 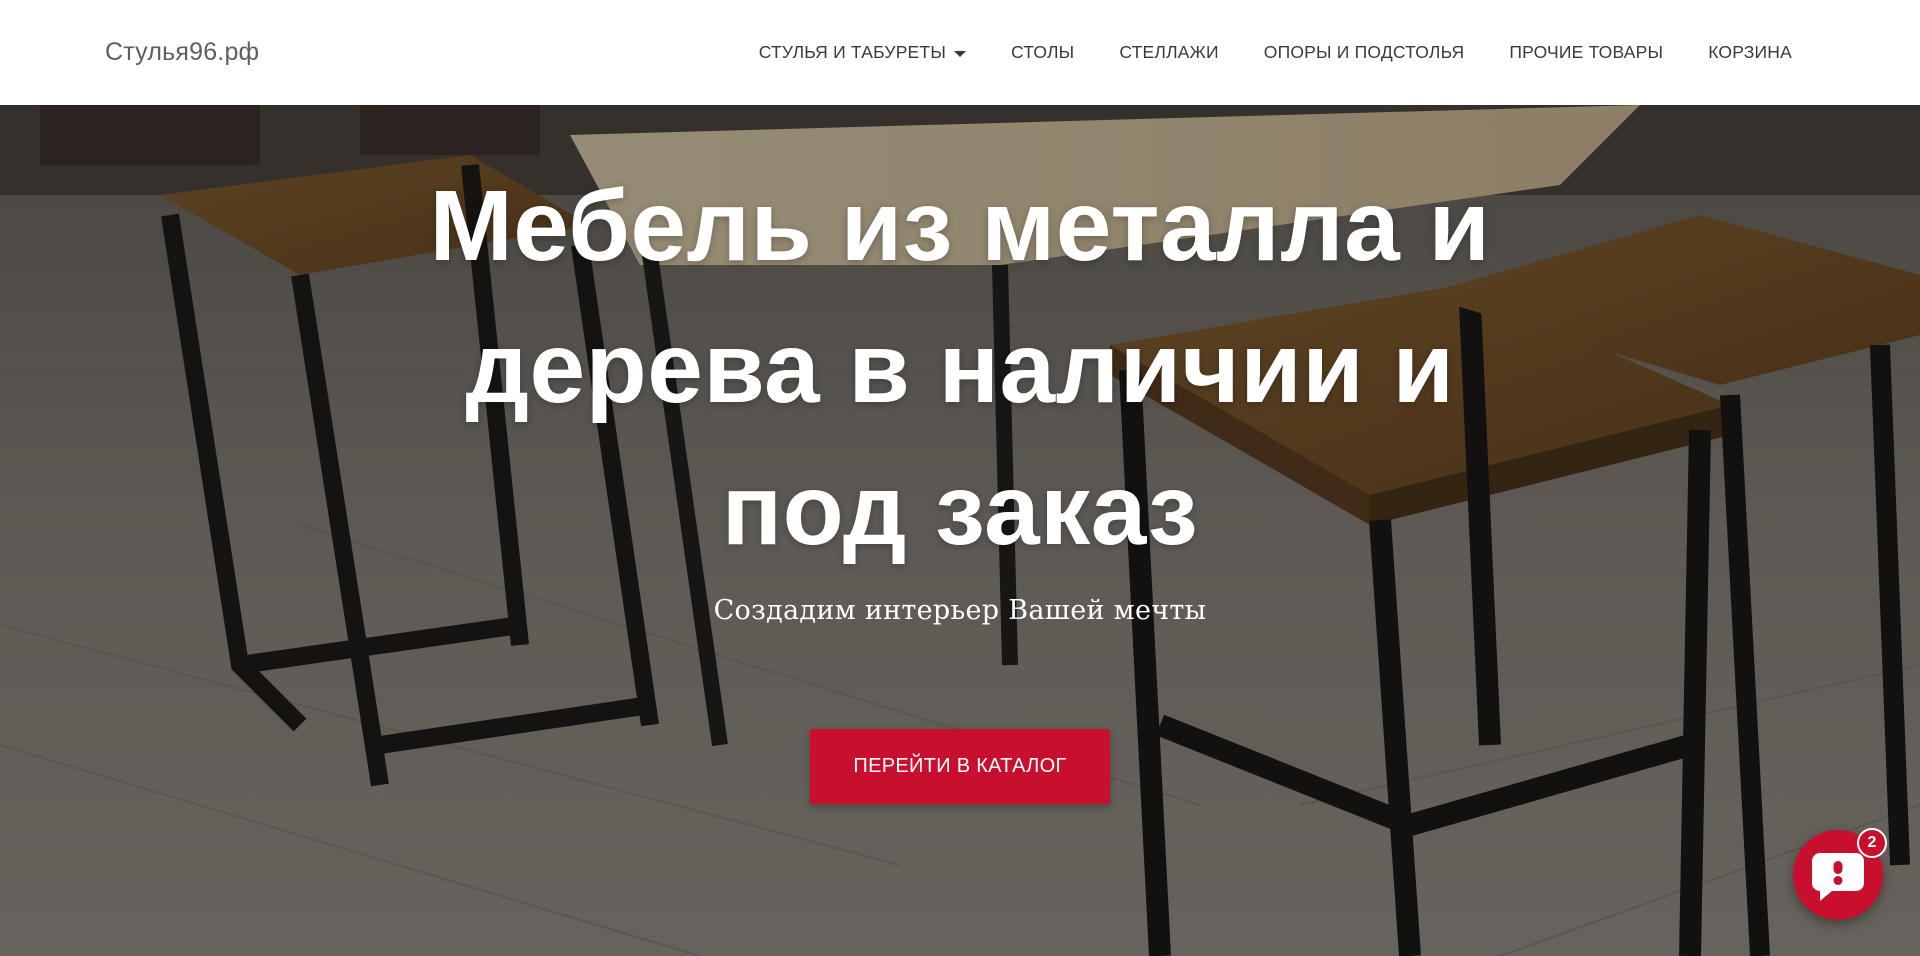 I want to click on nav-item-label: СТЕЛЛАЖИ, so click(x=1169, y=52).